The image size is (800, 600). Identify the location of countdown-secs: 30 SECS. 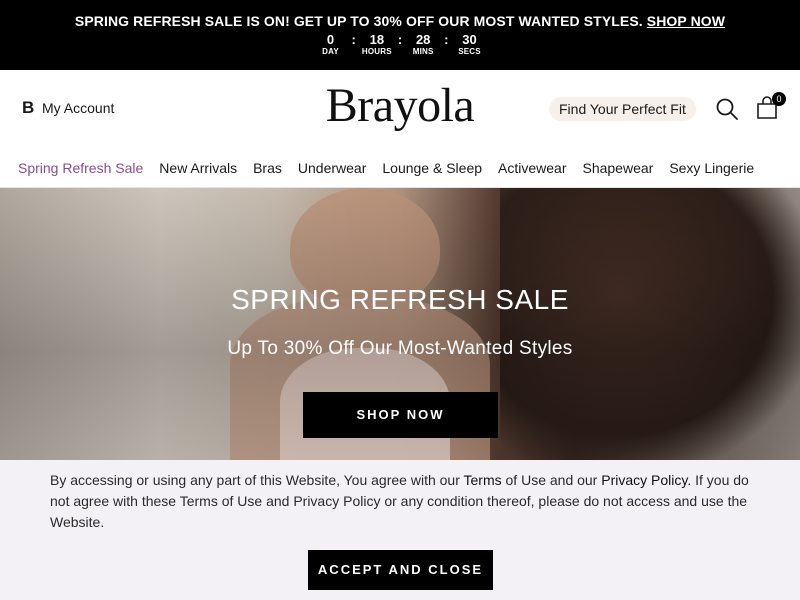
(470, 45).